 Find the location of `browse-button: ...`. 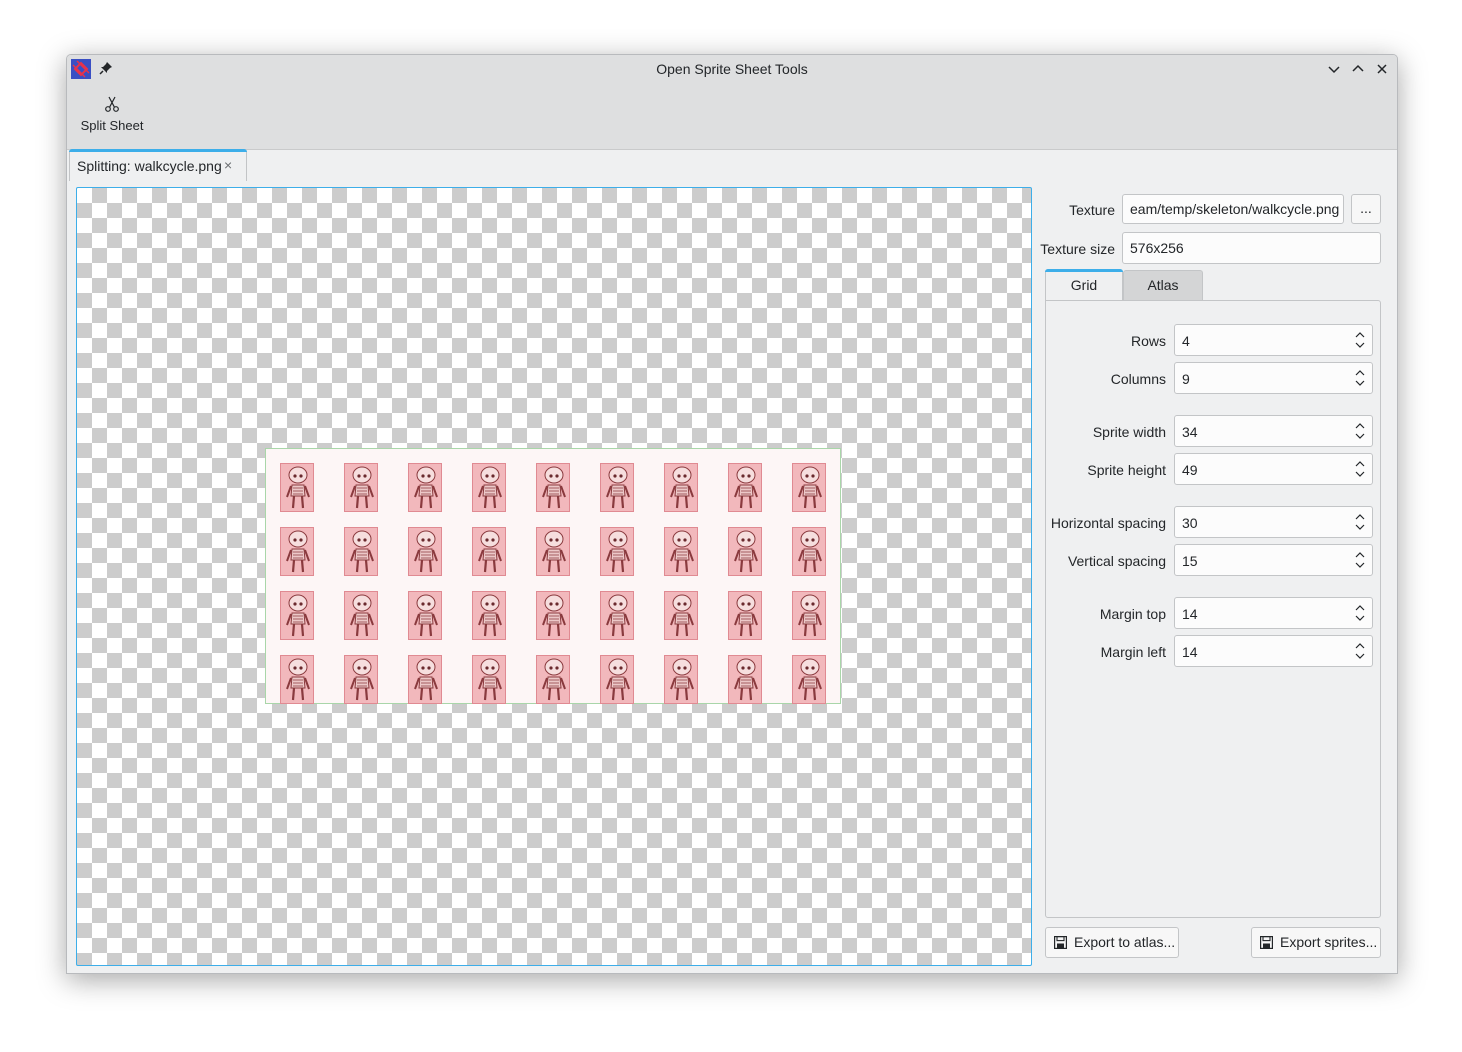

browse-button: ... is located at coordinates (1366, 209).